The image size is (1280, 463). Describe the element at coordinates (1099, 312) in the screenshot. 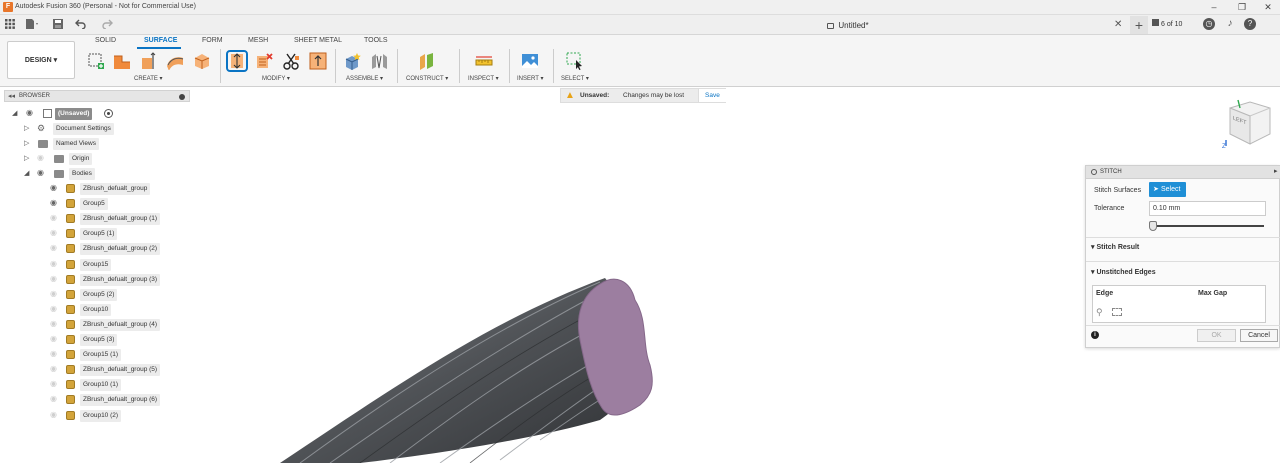

I see `zoom-to-edge-icon: ⚲` at that location.